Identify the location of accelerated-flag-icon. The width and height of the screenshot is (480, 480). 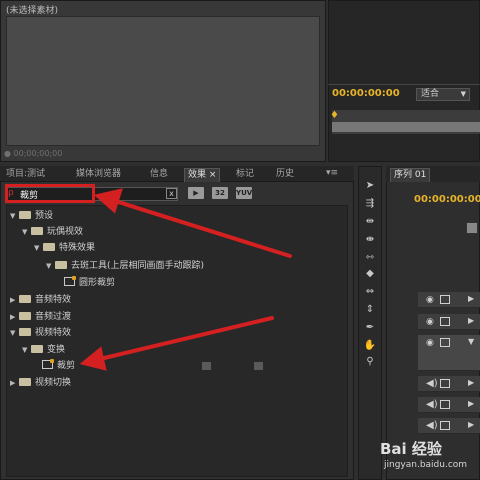
(206, 366).